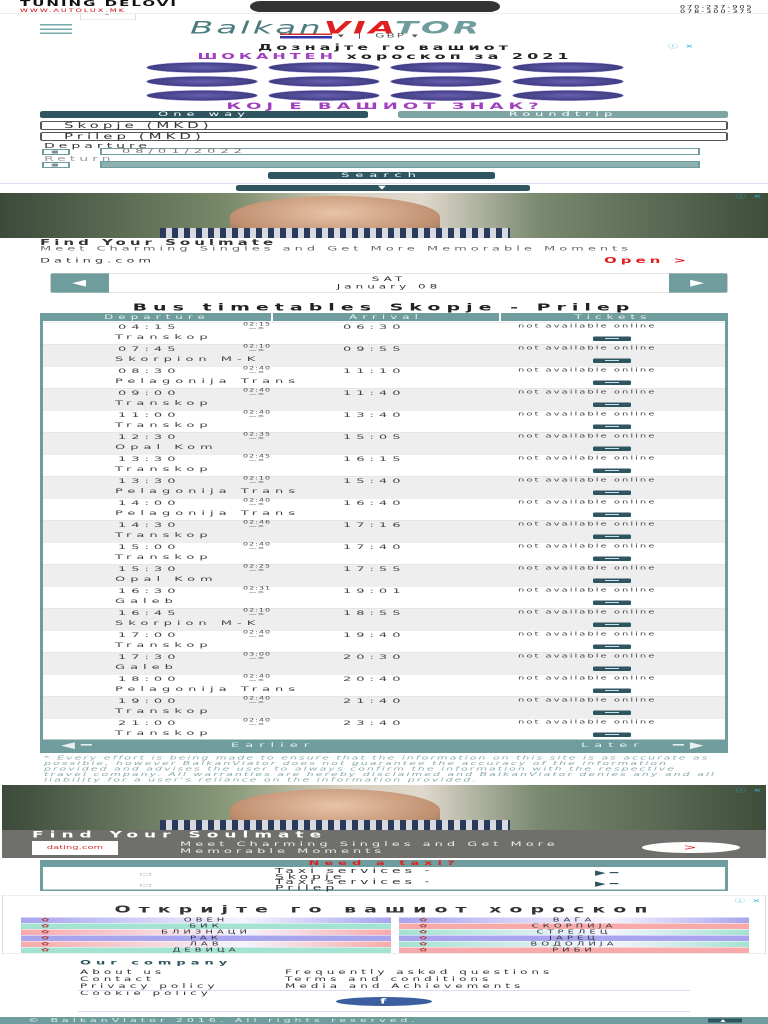 The image size is (768, 1024). I want to click on zodiac-sign-right: ✿ ВАГА, so click(574, 920).